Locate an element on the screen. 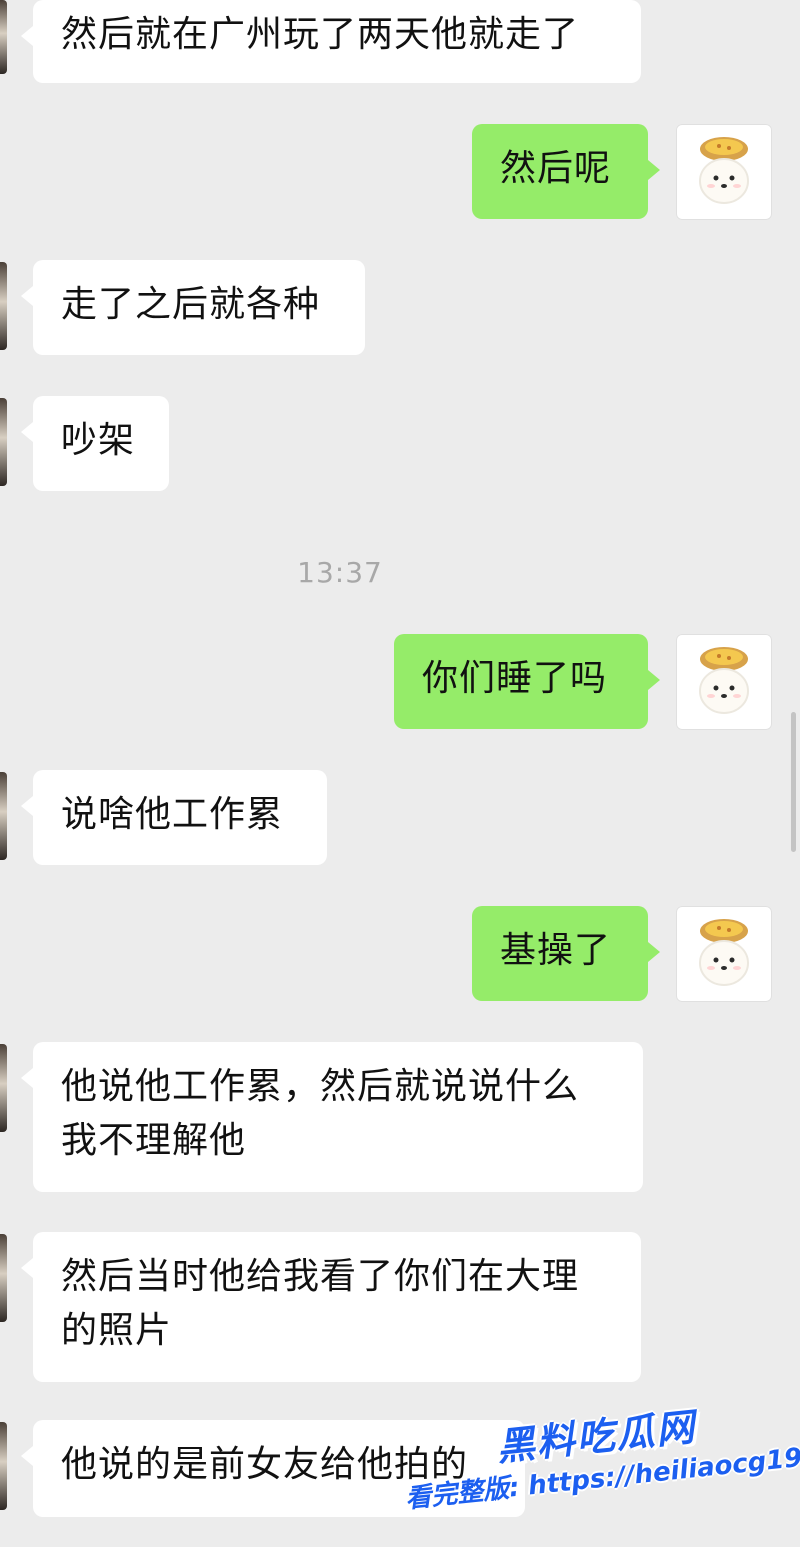 The image size is (800, 1547). outgoing-message-bubble: 然后呢 is located at coordinates (566, 171).